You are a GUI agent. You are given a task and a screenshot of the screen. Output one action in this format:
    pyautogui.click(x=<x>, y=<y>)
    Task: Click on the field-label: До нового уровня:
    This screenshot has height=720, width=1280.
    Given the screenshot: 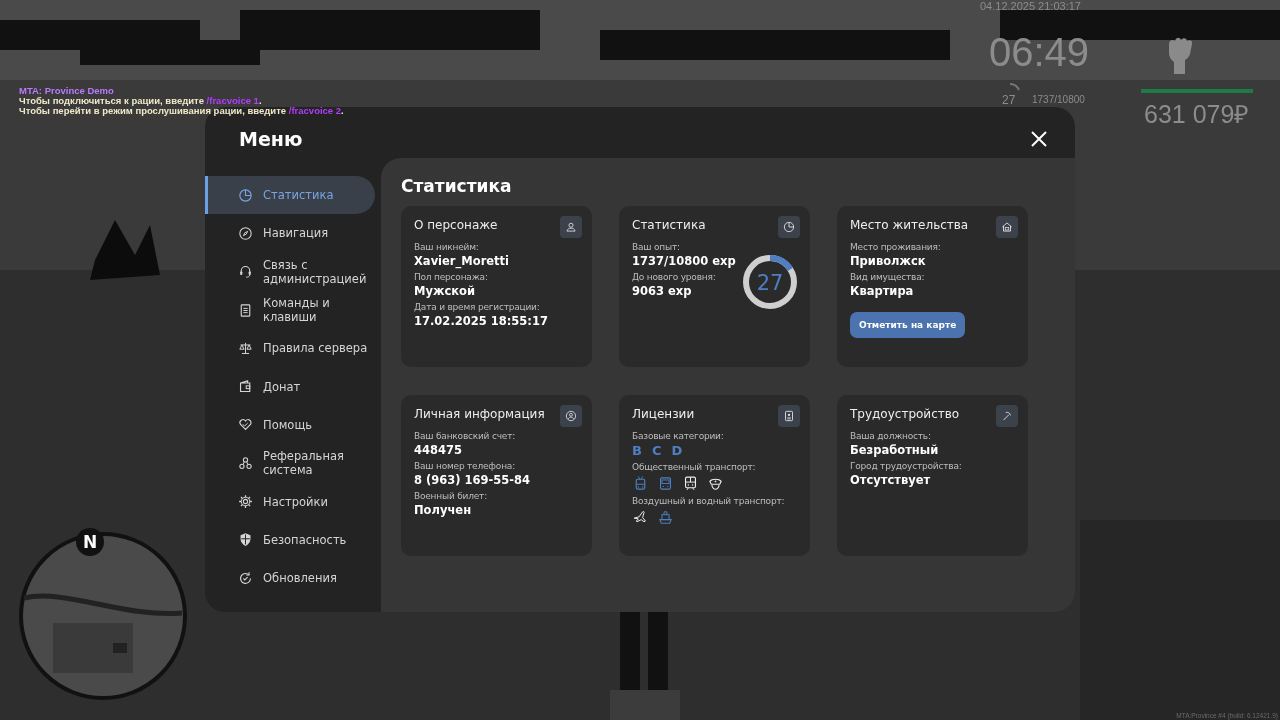 What is the action you would take?
    pyautogui.click(x=674, y=277)
    